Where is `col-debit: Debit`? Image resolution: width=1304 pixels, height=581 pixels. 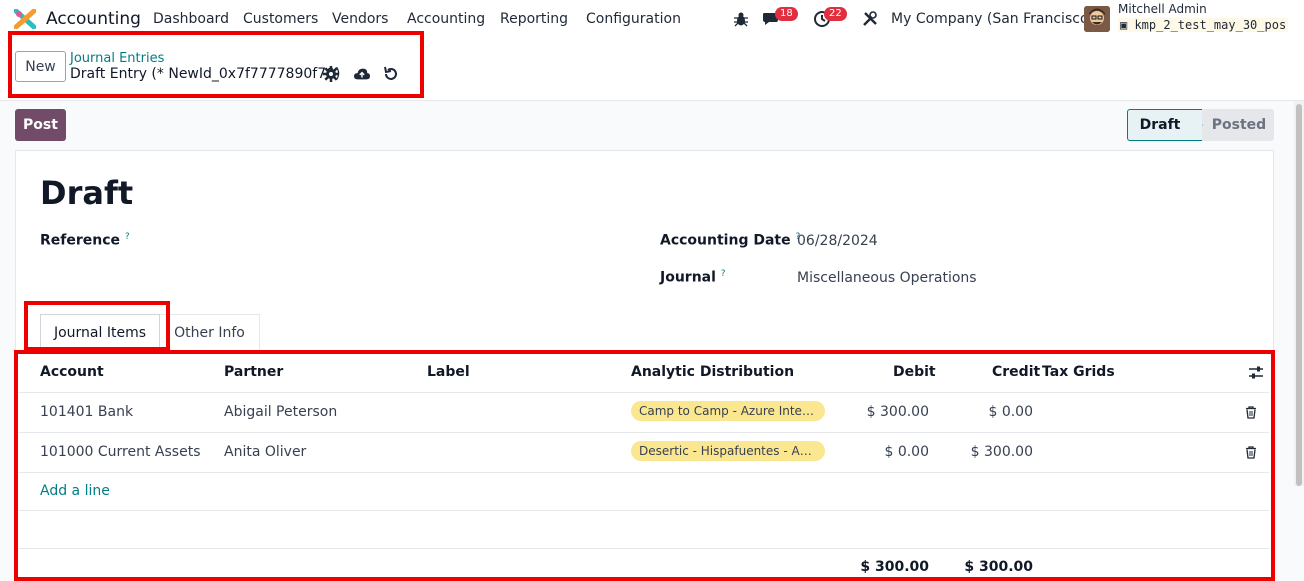
col-debit: Debit is located at coordinates (914, 372).